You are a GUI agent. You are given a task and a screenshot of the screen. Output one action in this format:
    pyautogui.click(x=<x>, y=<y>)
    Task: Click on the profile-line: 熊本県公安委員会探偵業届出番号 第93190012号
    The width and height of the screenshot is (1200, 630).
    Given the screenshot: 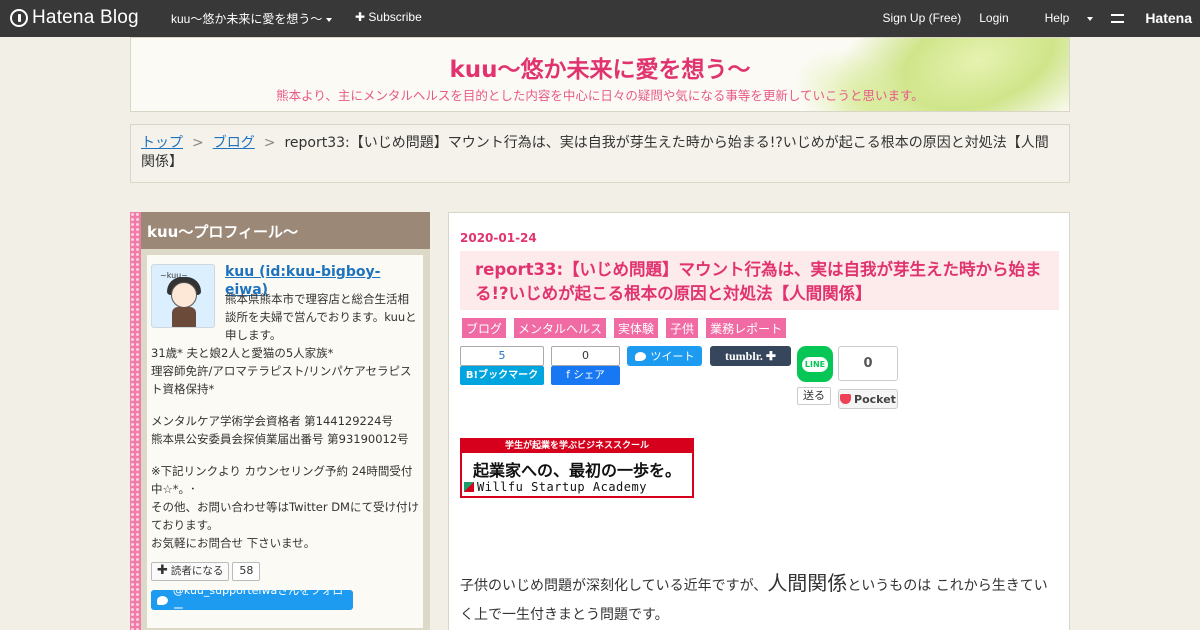 What is the action you would take?
    pyautogui.click(x=280, y=439)
    